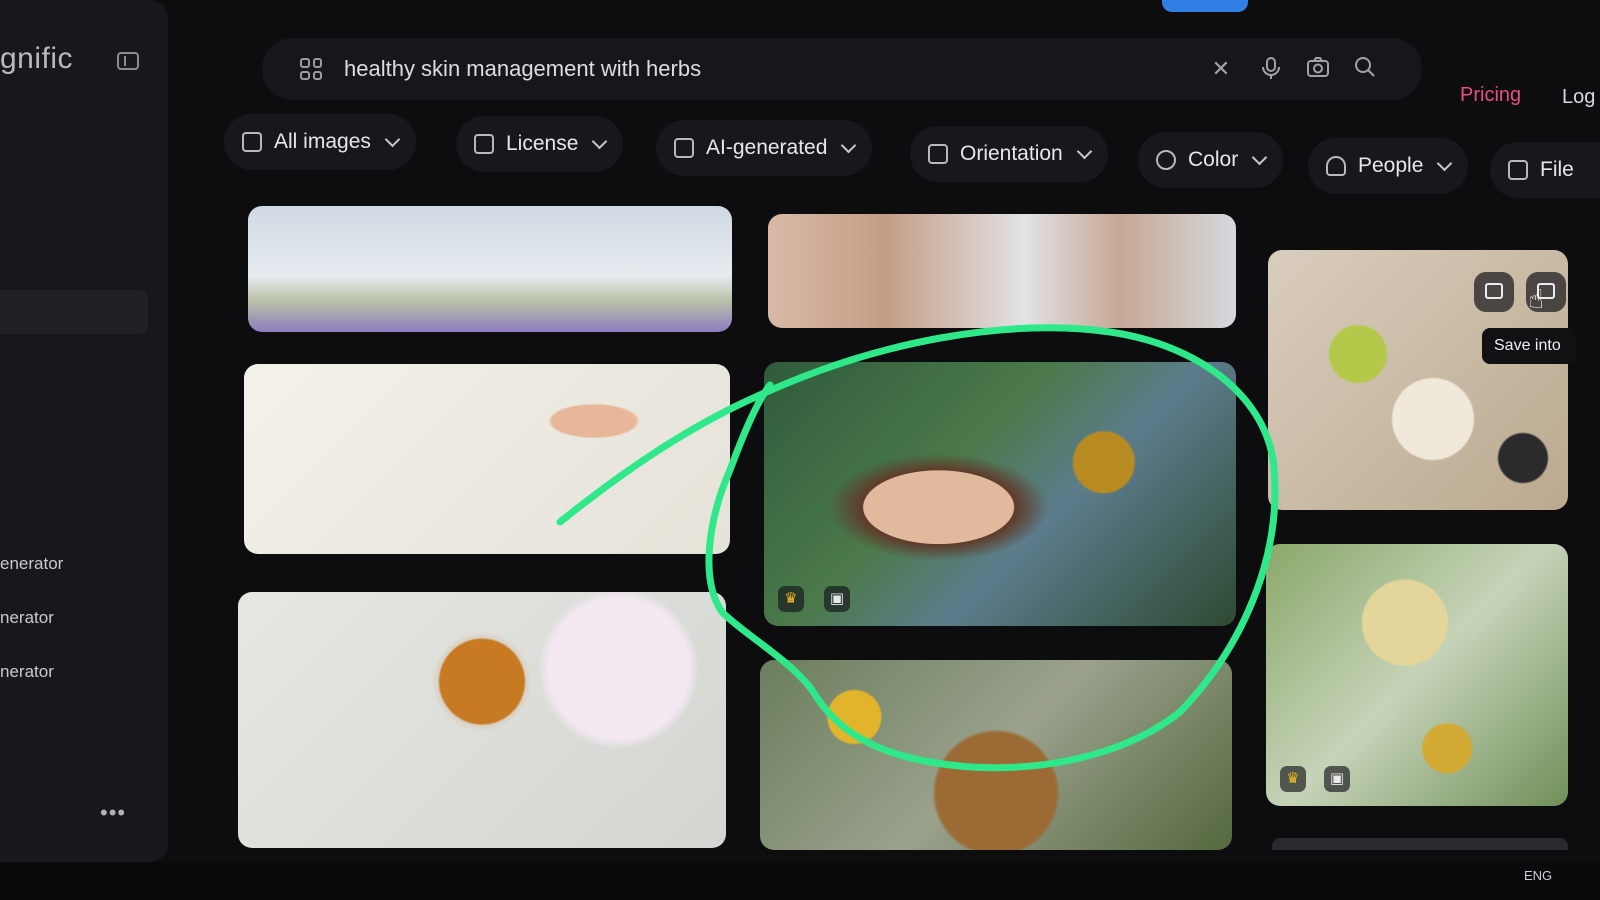  I want to click on save-into-tooltip: Save into, so click(1529, 346).